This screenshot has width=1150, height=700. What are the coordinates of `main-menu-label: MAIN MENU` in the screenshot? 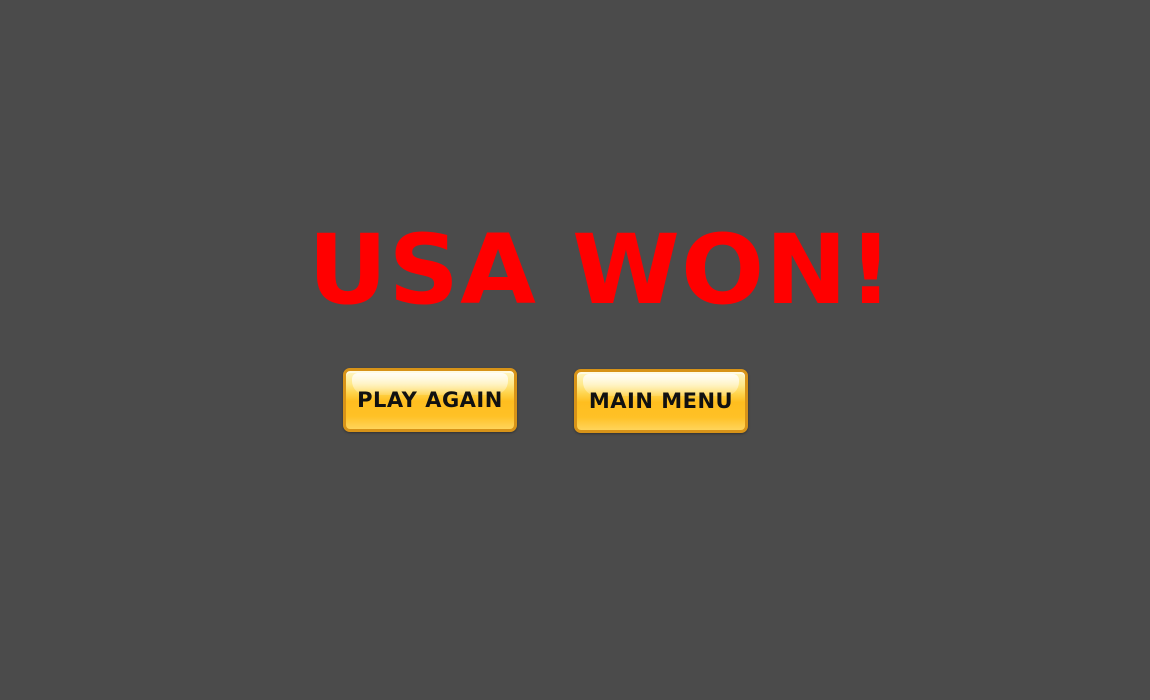 It's located at (661, 401).